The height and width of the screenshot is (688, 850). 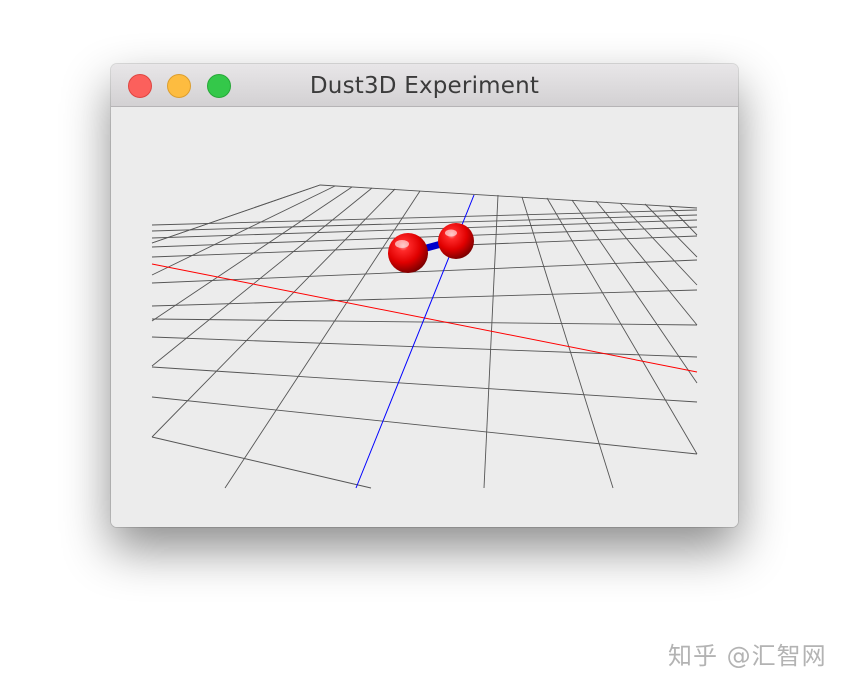 What do you see at coordinates (747, 656) in the screenshot?
I see `watermark-text: 知乎 @汇智网` at bounding box center [747, 656].